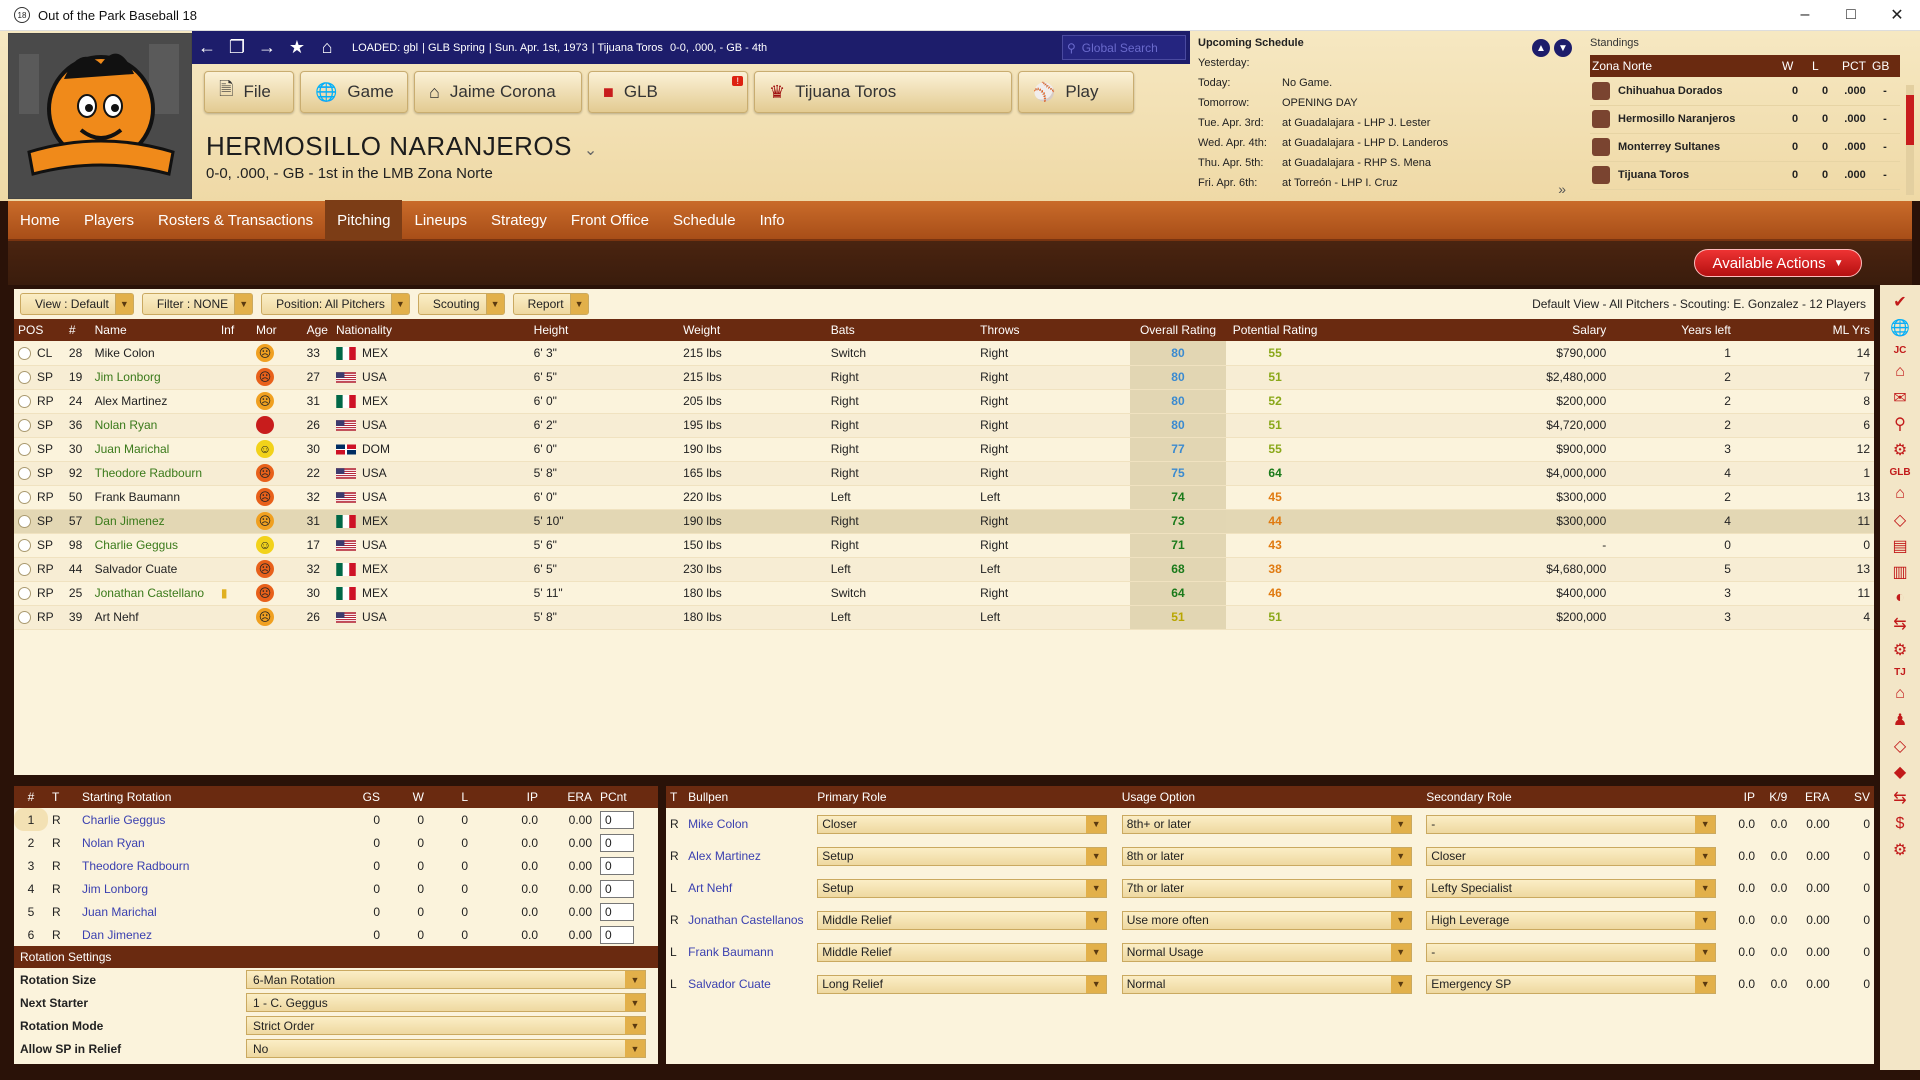 Image resolution: width=1920 pixels, height=1080 pixels. Describe the element at coordinates (153, 521) in the screenshot. I see `player-name: Dan Jimenez` at that location.